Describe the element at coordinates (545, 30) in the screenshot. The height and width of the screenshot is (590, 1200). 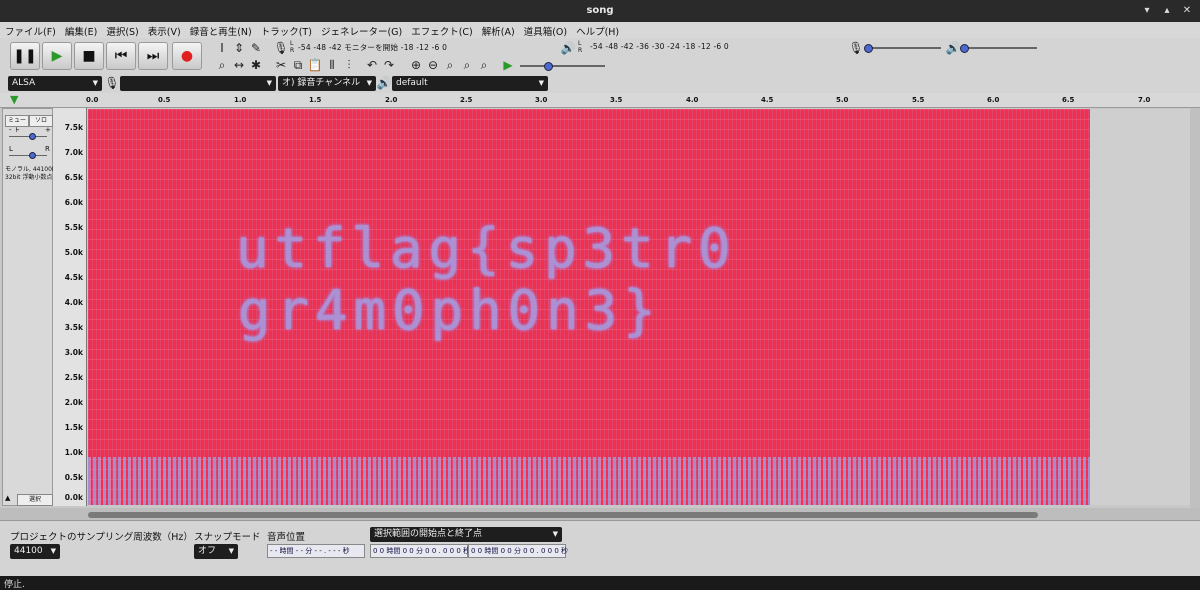
I see `menu-tools: 道具箱(O)` at that location.